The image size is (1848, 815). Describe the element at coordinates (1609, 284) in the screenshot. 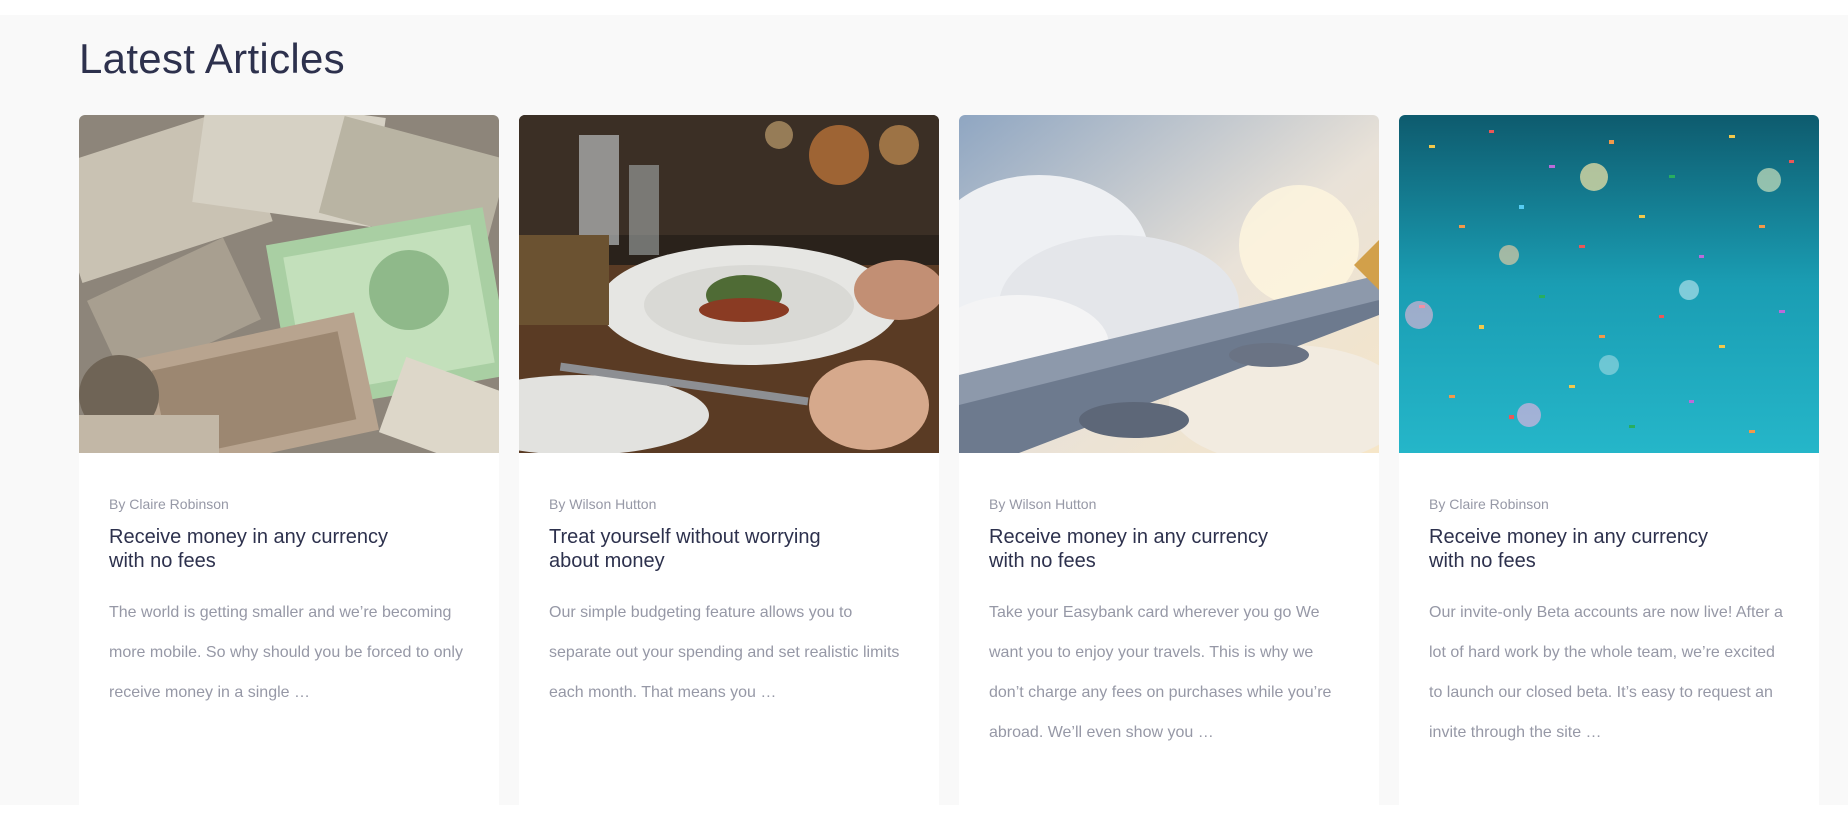

I see `confetti-teal-image` at that location.